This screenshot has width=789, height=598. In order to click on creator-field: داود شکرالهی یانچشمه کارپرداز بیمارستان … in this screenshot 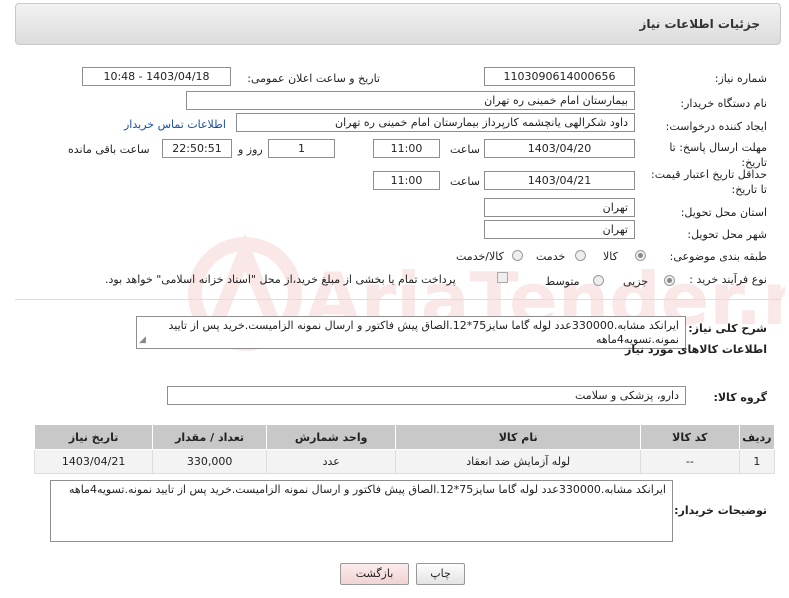, I will do `click(435, 122)`.